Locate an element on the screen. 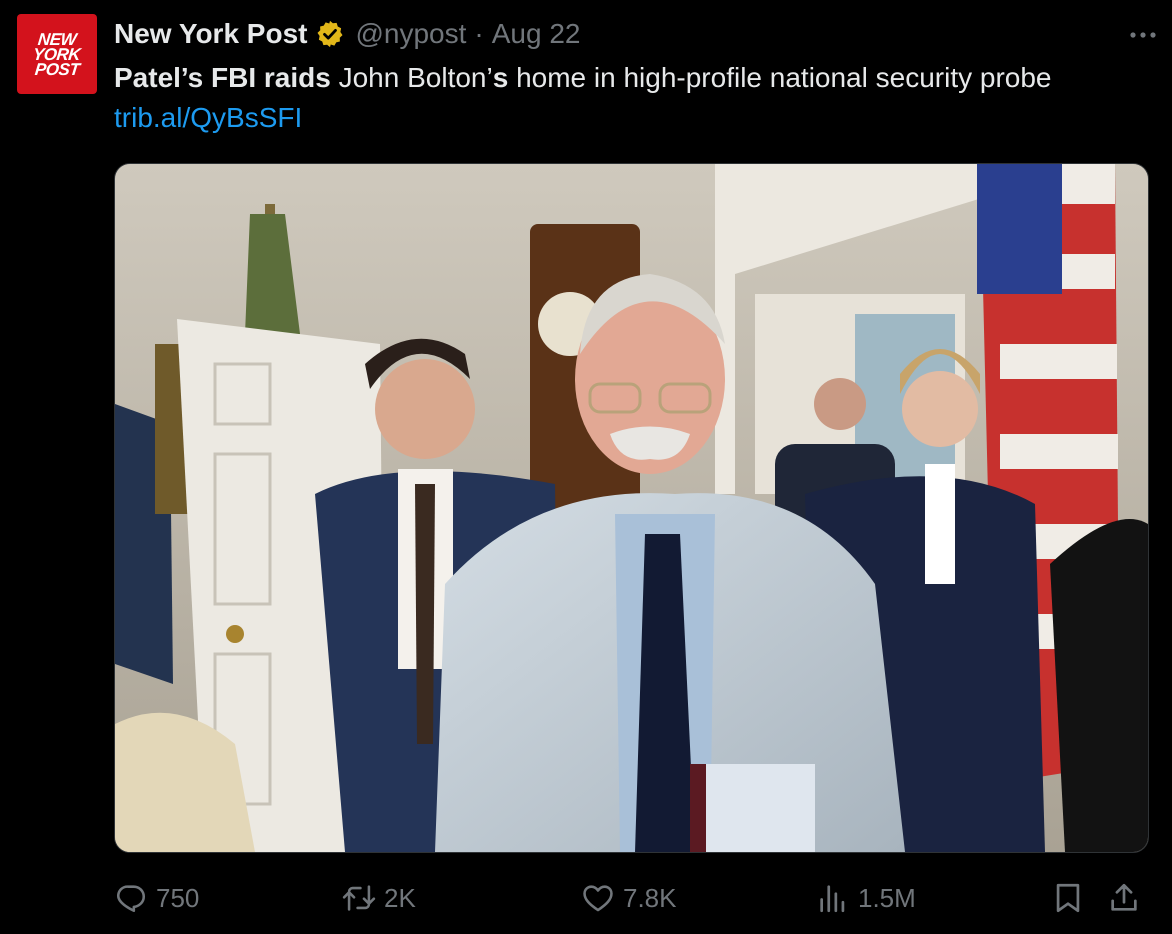  views-button: 1.5M is located at coordinates (866, 898).